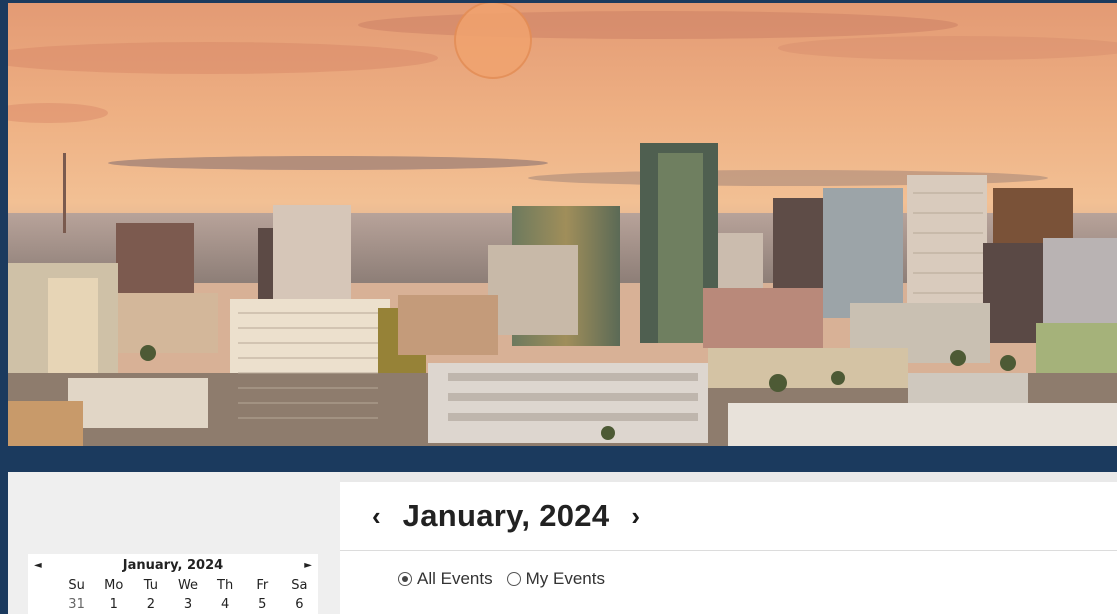 The width and height of the screenshot is (1117, 614). Describe the element at coordinates (225, 585) in the screenshot. I see `weekday-label: Th` at that location.